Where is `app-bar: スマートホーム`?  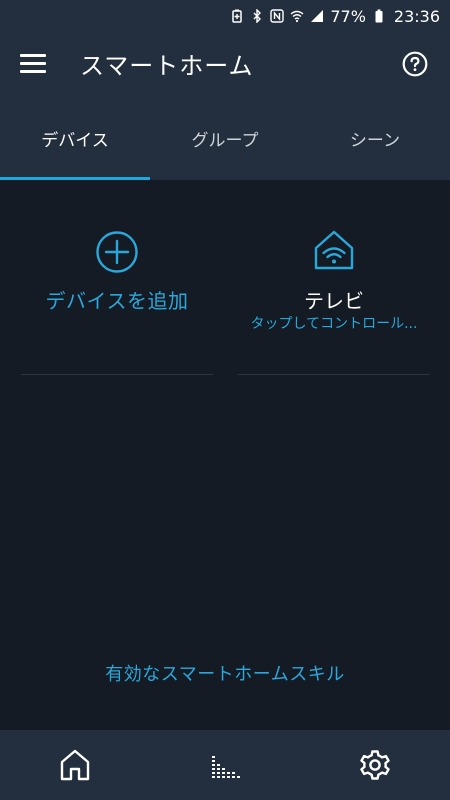 app-bar: スマートホーム is located at coordinates (225, 64).